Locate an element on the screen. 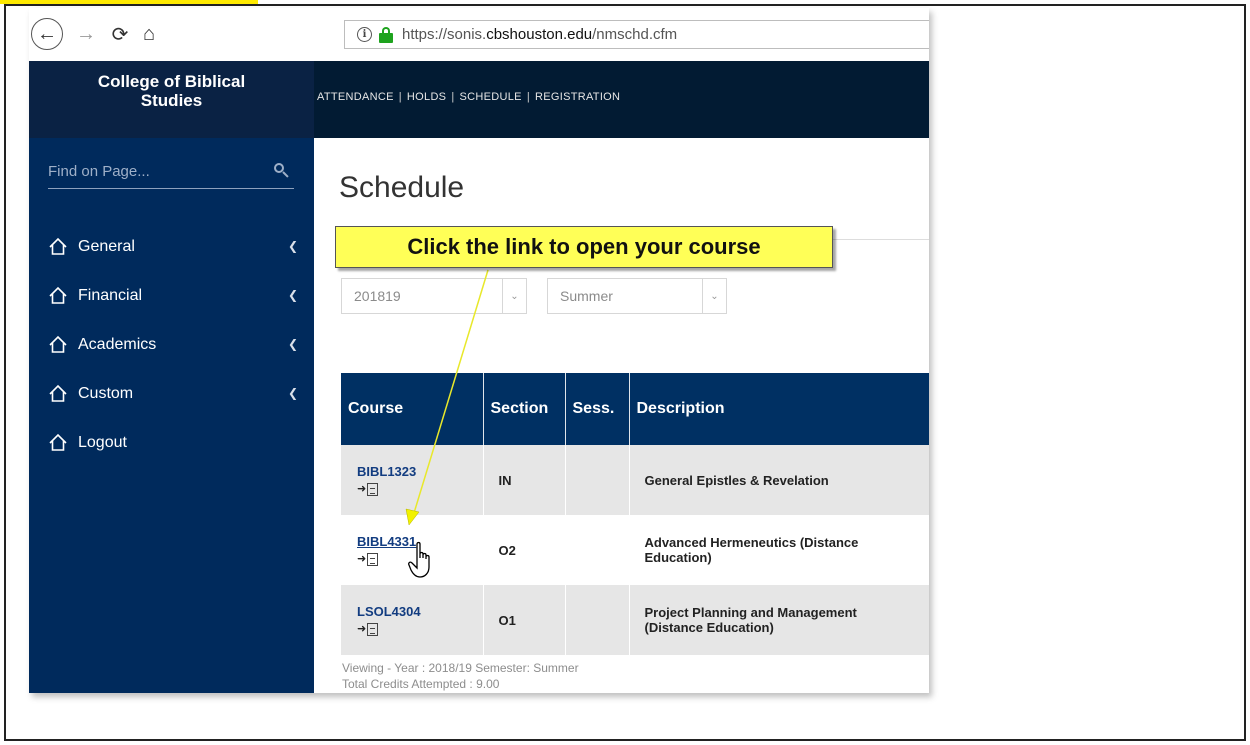  total-credits-text: Total Credits Attempted : 9.00 is located at coordinates (421, 684).